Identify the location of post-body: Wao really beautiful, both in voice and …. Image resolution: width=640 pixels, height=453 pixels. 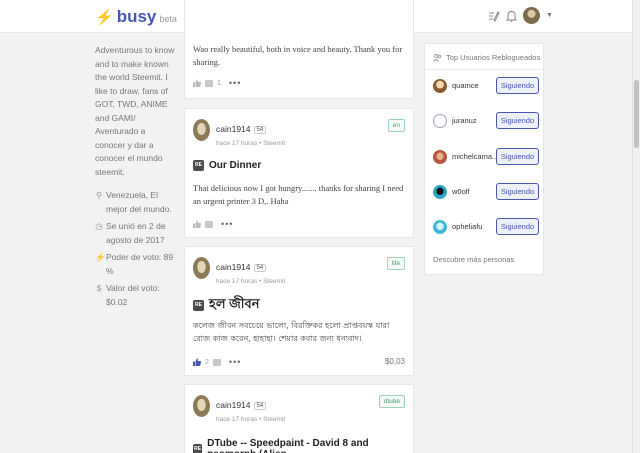
(300, 56).